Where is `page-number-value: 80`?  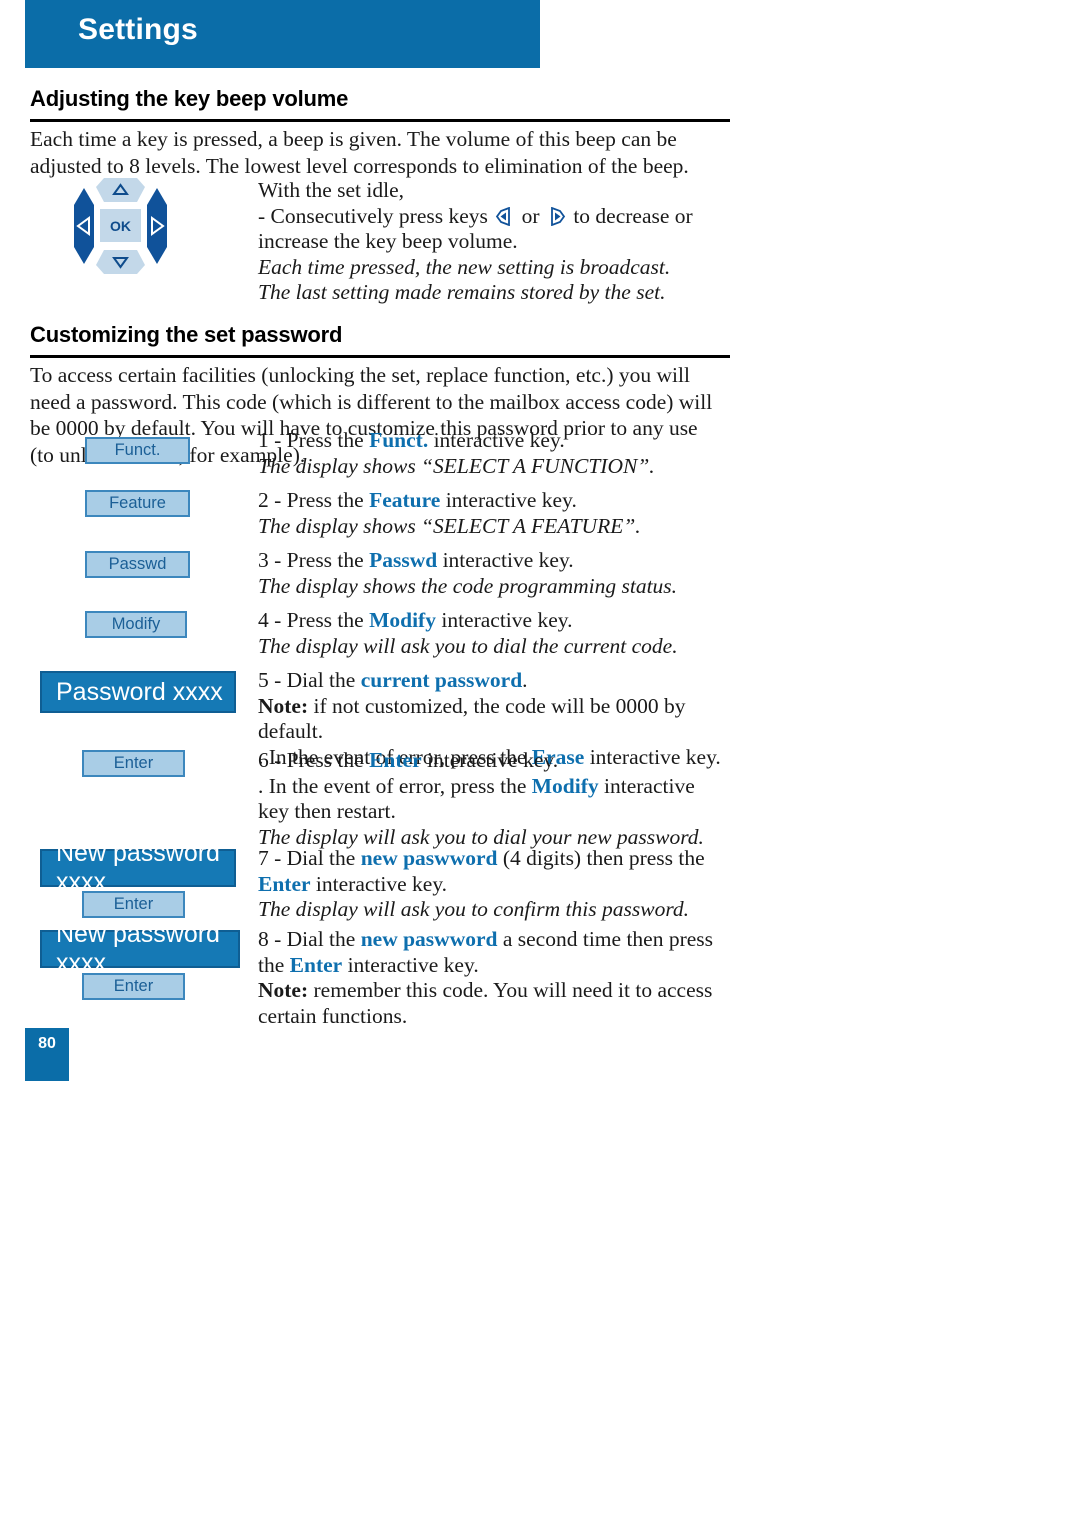 page-number-value: 80 is located at coordinates (47, 1043).